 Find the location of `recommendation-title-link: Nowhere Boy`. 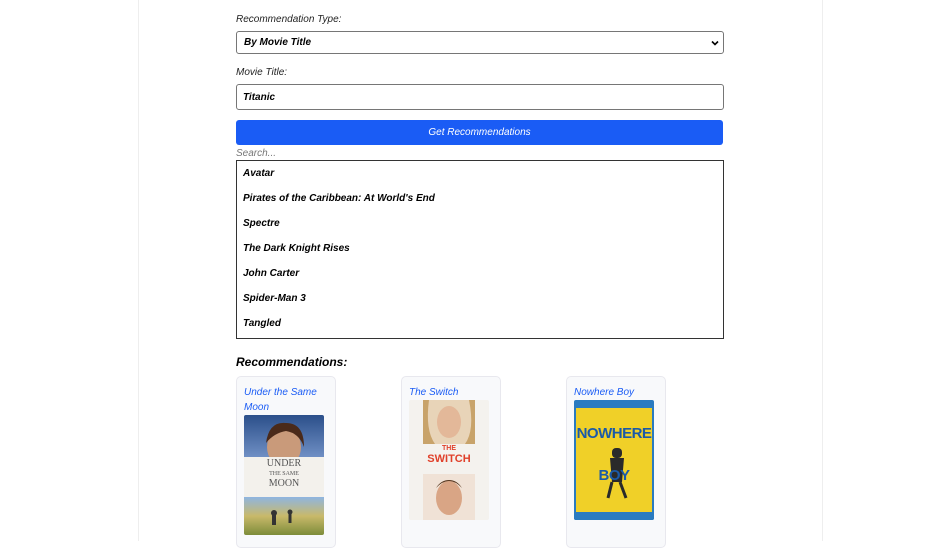

recommendation-title-link: Nowhere Boy is located at coordinates (616, 392).